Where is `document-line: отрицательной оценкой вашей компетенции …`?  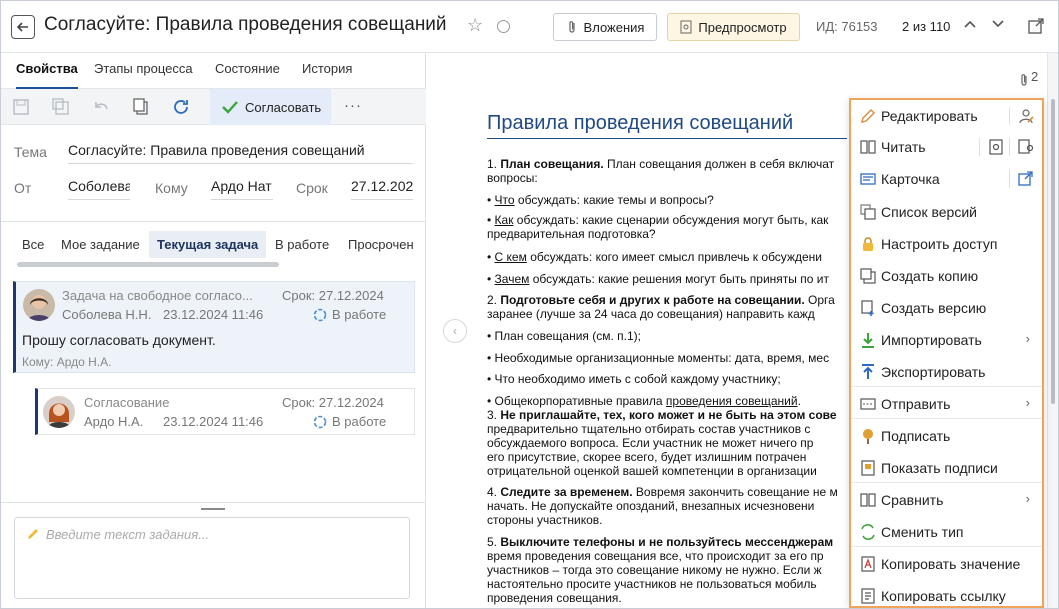 document-line: отрицательной оценкой вашей компетенции … is located at coordinates (652, 471).